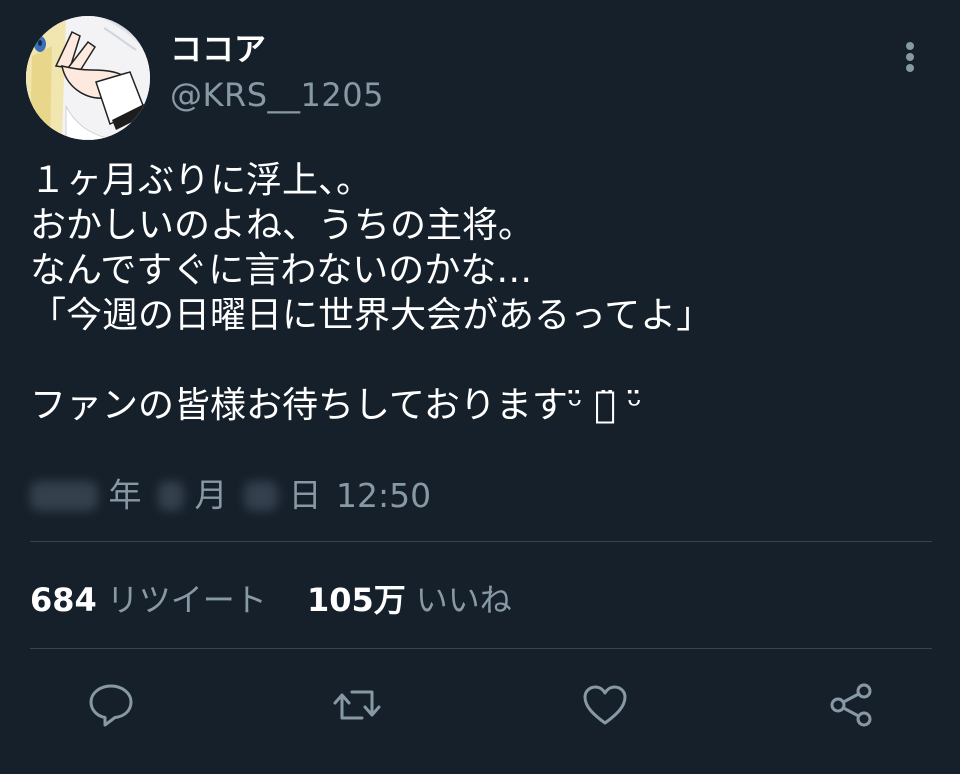 The height and width of the screenshot is (774, 960). Describe the element at coordinates (371, 315) in the screenshot. I see `tweet-text-line: 「今週の日曜日に世界大会があるってよ」` at that location.